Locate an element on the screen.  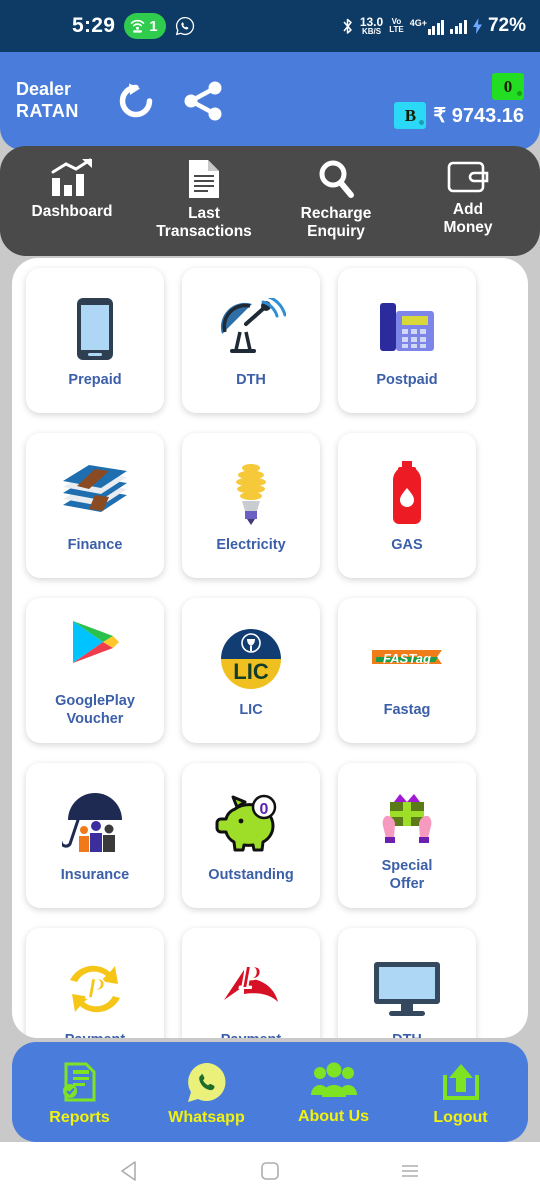
service-tile-dth-label: DTH is located at coordinates (251, 379).